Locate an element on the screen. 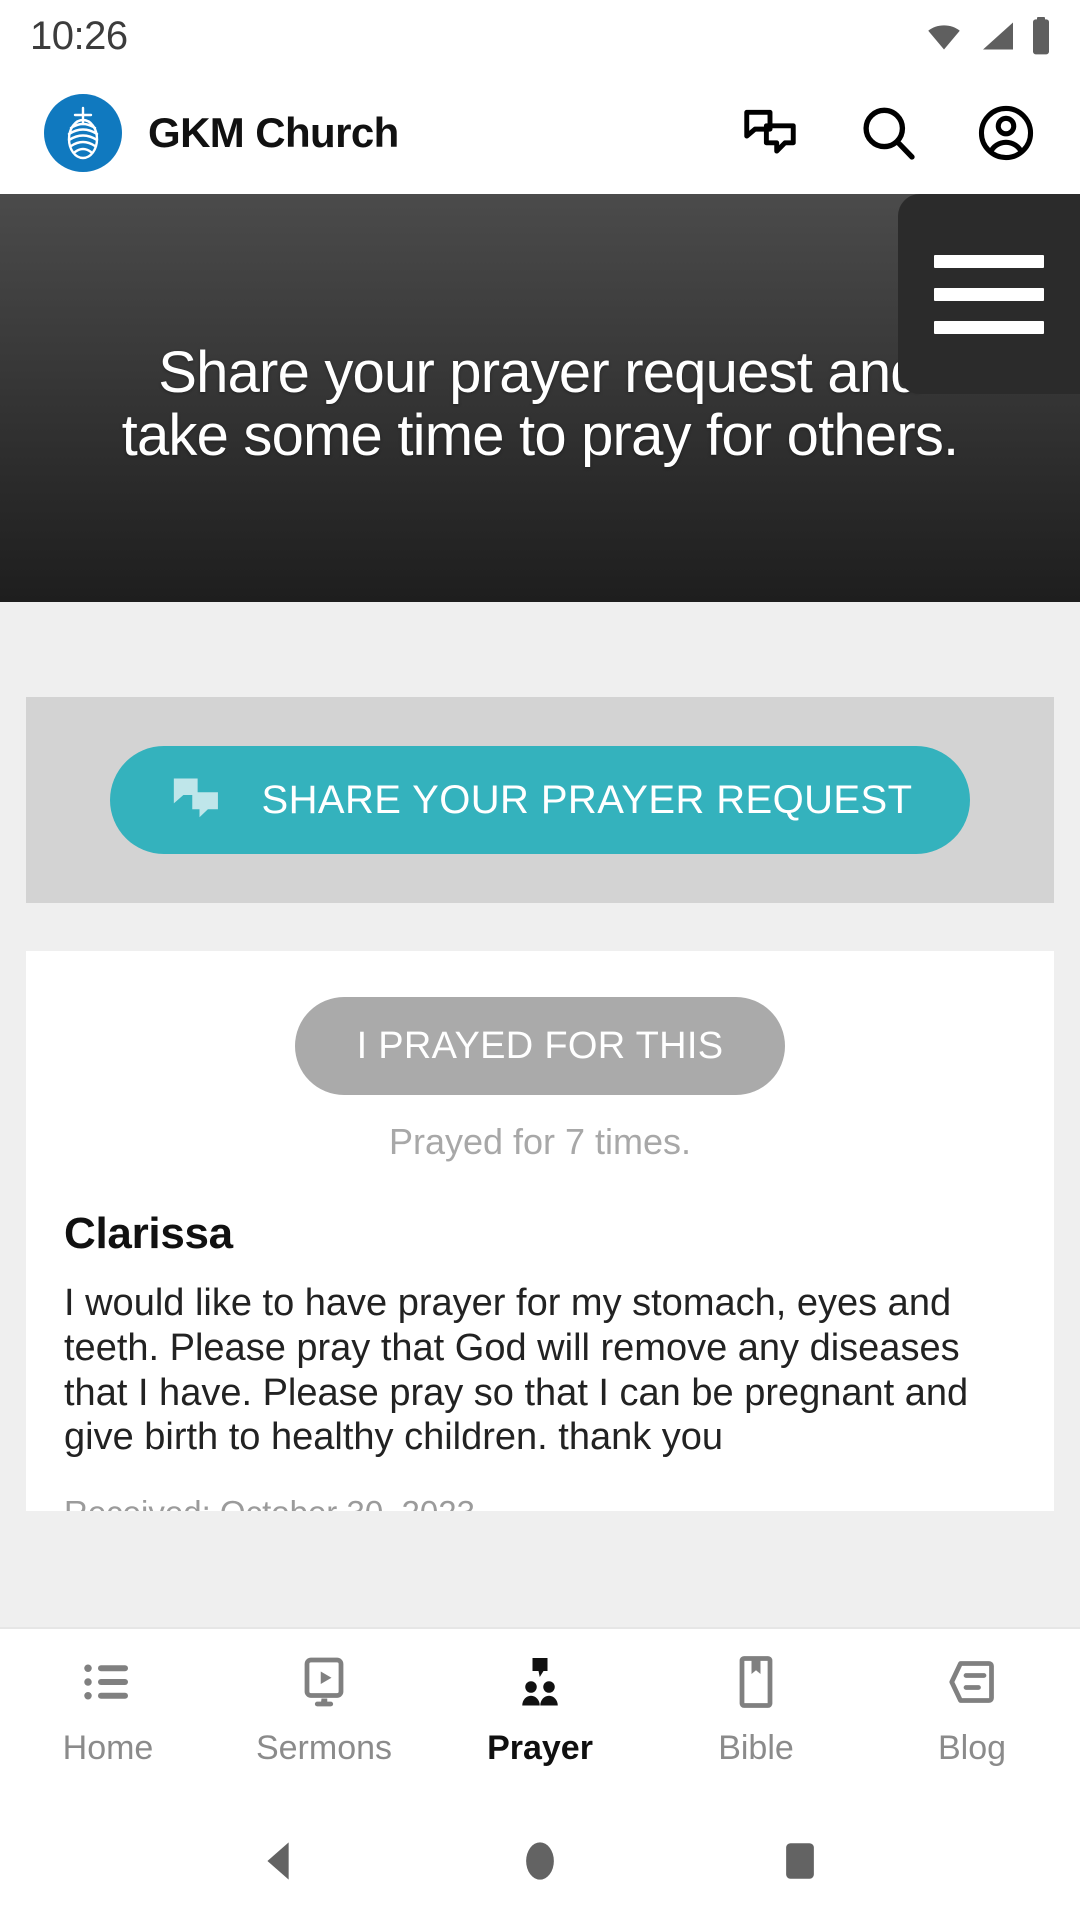  share-request-panel: SHARE YOUR PRAYER REQUEST is located at coordinates (540, 800).